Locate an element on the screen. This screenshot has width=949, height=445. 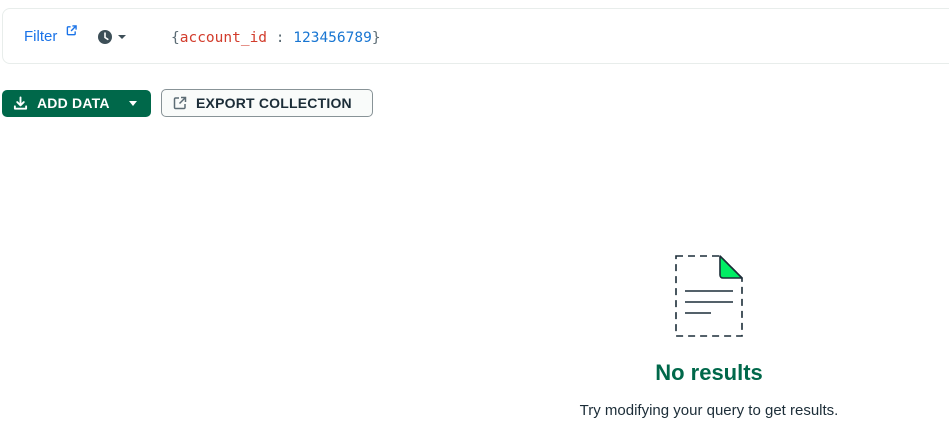
add-data-label: ADD DATA is located at coordinates (73, 103).